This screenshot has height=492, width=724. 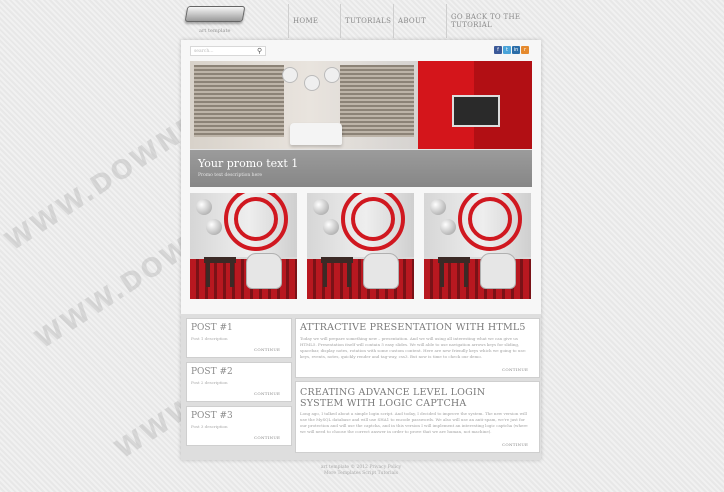 What do you see at coordinates (413, 327) in the screenshot?
I see `article-title: ATTRACTIVE PRESENTATION WITH HTML5` at bounding box center [413, 327].